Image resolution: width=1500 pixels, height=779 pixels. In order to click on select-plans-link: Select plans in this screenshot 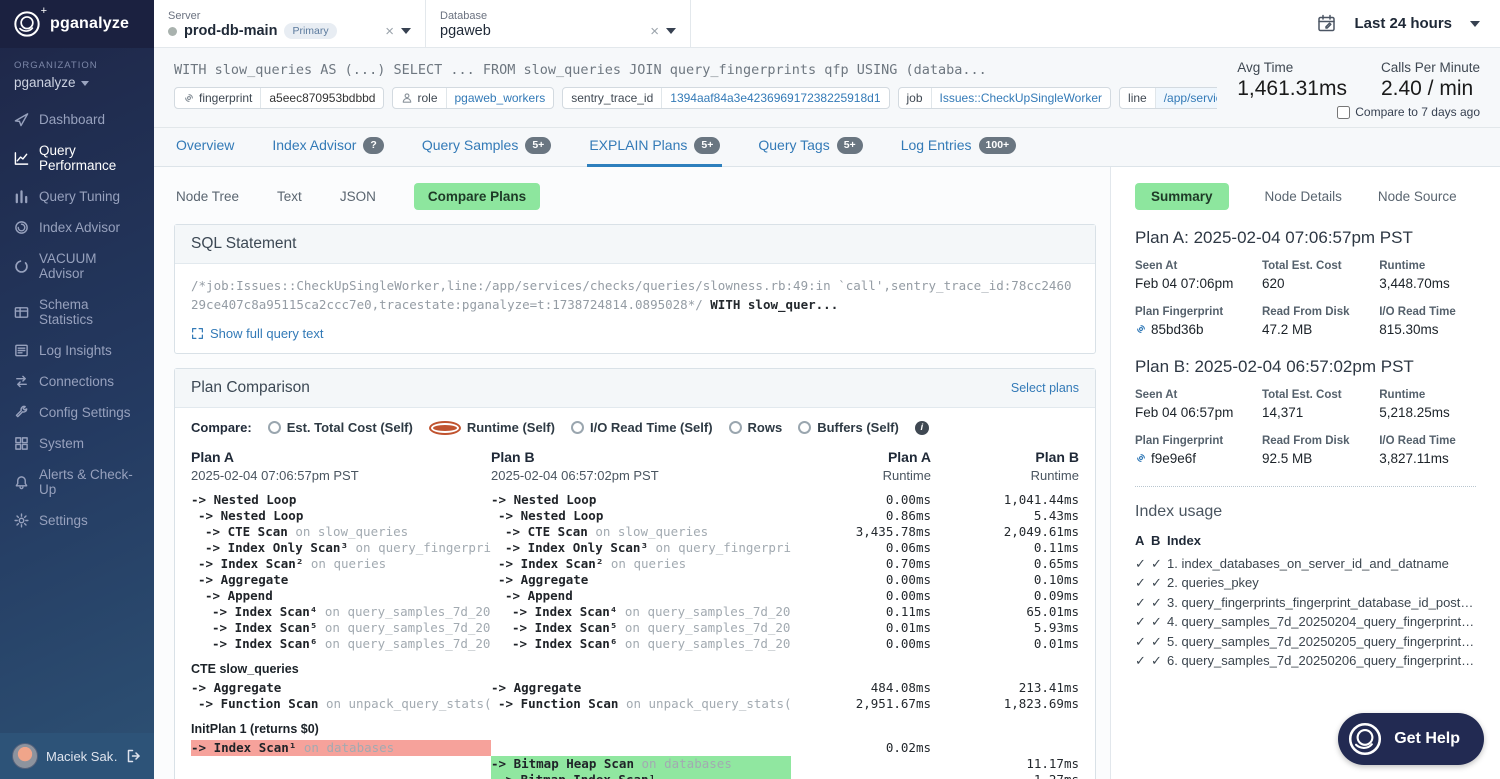, I will do `click(1045, 388)`.